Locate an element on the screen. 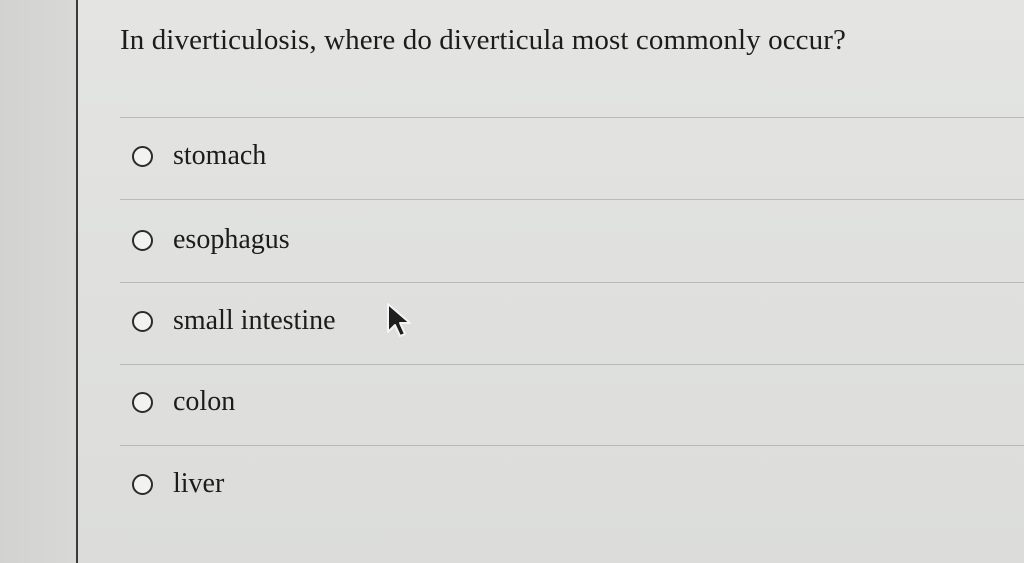 This screenshot has width=1024, height=563. option-liver: liver is located at coordinates (178, 484).